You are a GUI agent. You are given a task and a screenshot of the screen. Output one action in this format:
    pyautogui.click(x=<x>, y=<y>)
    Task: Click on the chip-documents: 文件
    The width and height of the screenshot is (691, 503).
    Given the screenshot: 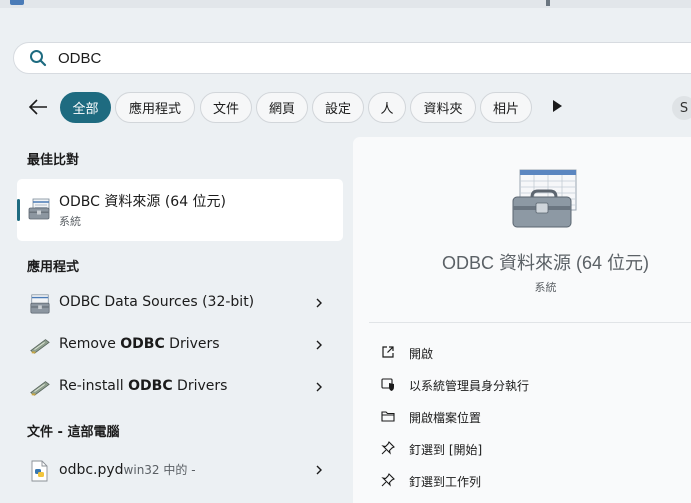 What is the action you would take?
    pyautogui.click(x=226, y=107)
    